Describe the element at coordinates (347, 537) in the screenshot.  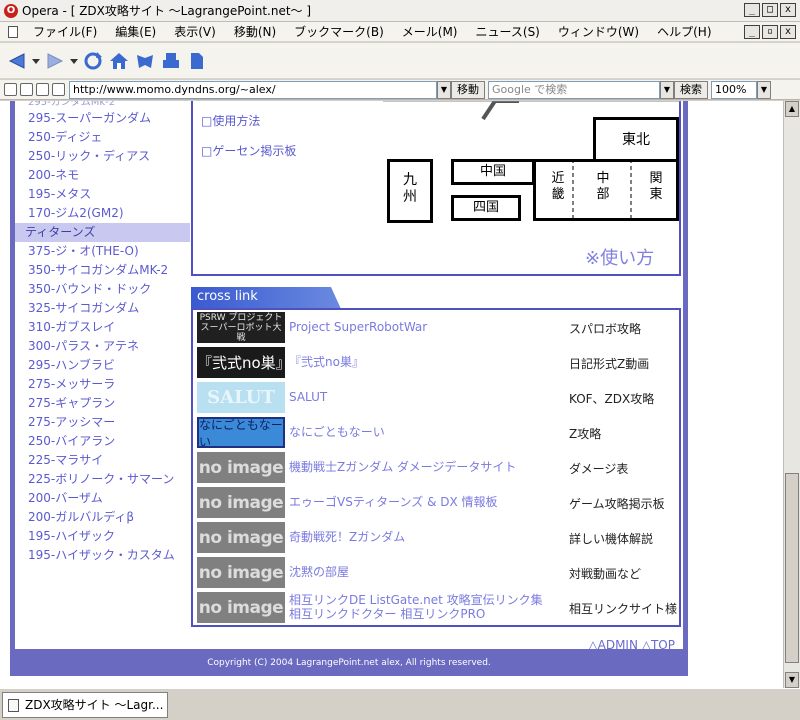
I see `crosslink-site-link: 奇動戦死！Zガンダム` at that location.